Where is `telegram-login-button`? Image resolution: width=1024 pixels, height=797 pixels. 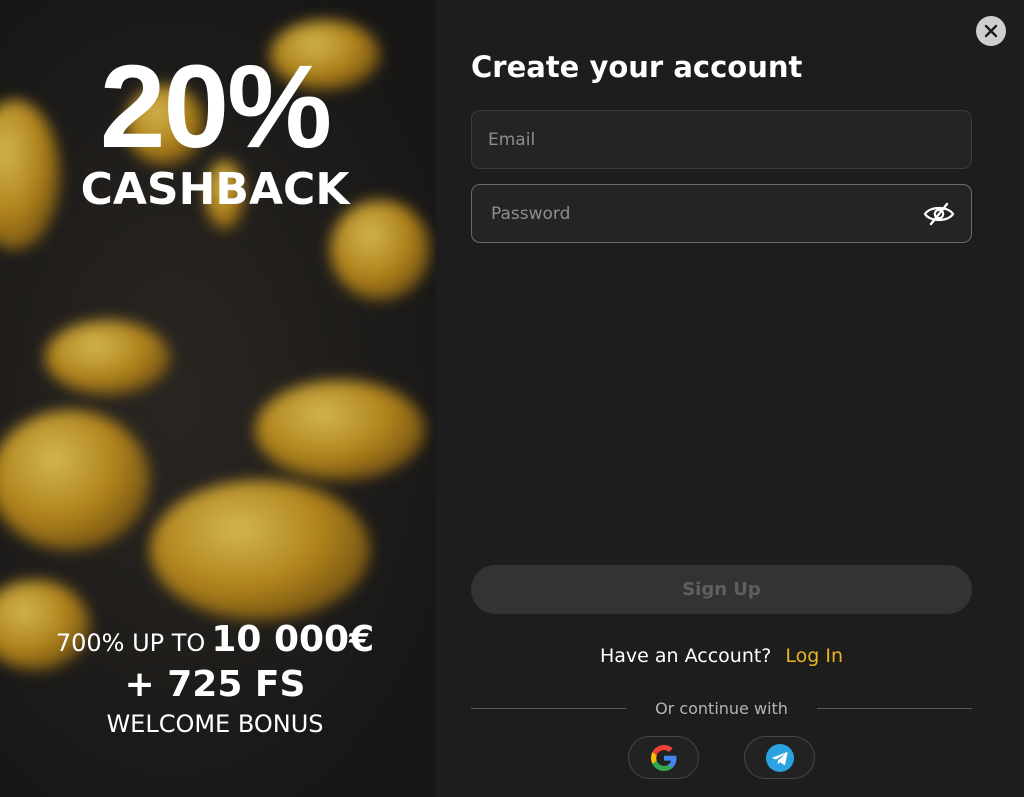 telegram-login-button is located at coordinates (779, 757).